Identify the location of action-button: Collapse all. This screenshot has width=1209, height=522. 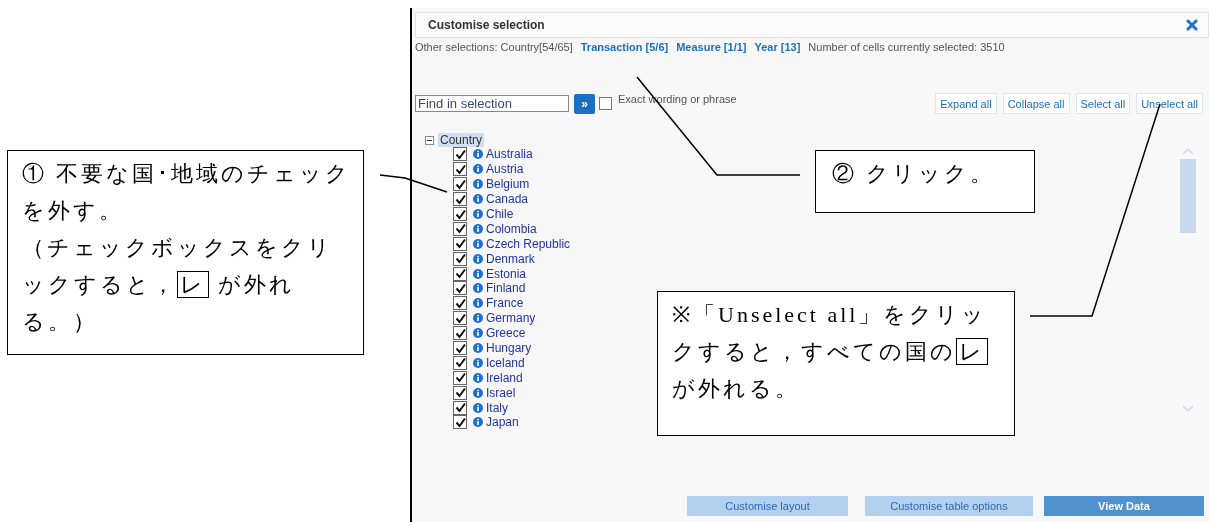
(1036, 103).